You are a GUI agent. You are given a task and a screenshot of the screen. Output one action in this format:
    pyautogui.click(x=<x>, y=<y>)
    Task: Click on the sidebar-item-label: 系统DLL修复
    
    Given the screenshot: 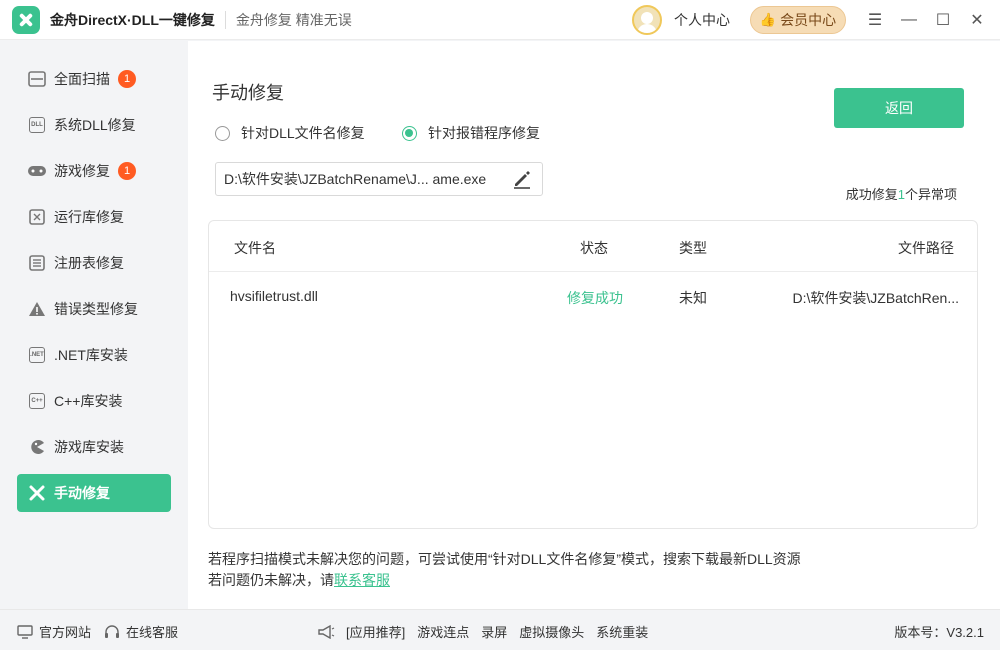 What is the action you would take?
    pyautogui.click(x=95, y=125)
    